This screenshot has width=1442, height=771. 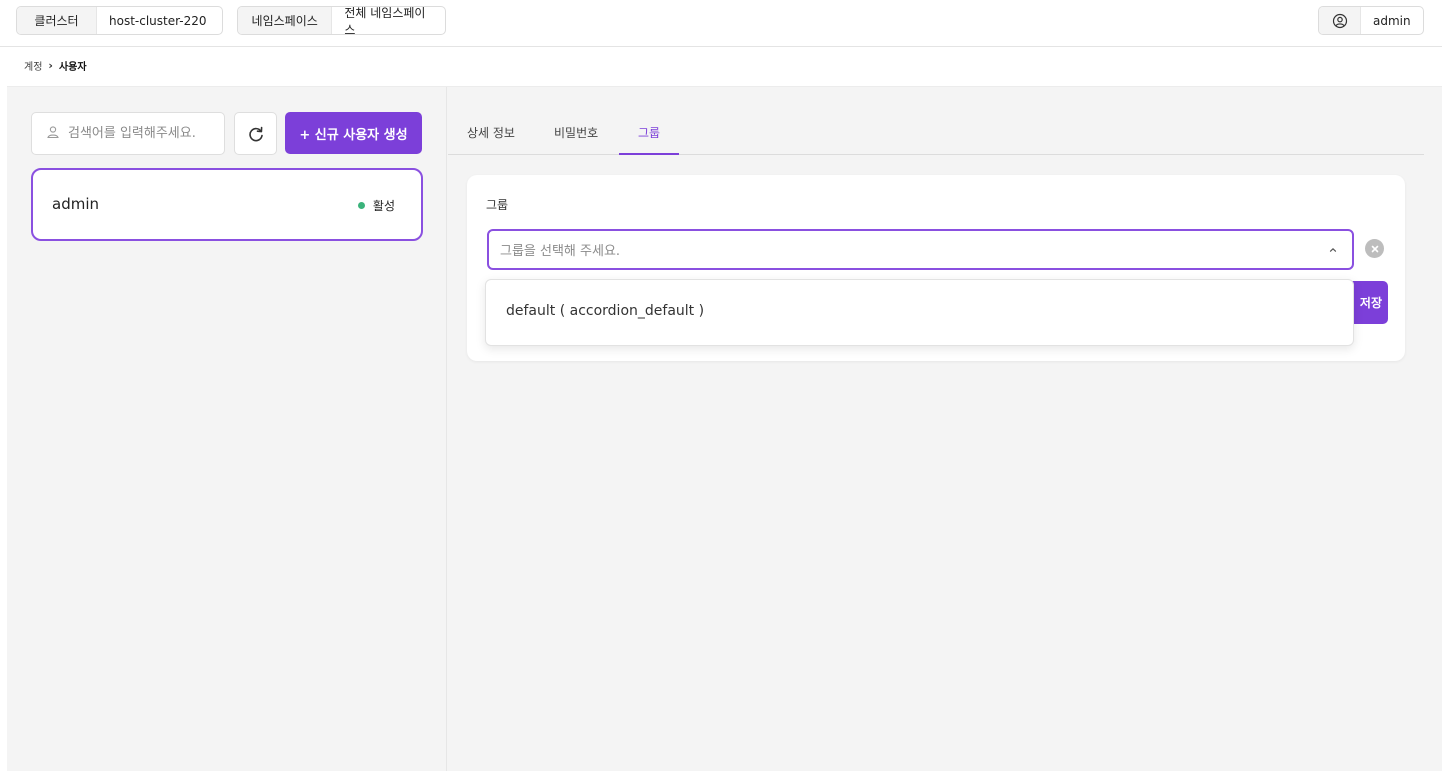 I want to click on group-option: default ( accordion_default ), so click(x=605, y=311).